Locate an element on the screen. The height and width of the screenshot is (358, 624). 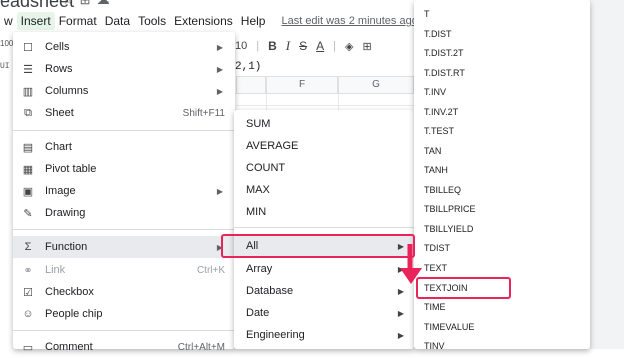
menu-item-label: COUNT is located at coordinates (266, 168).